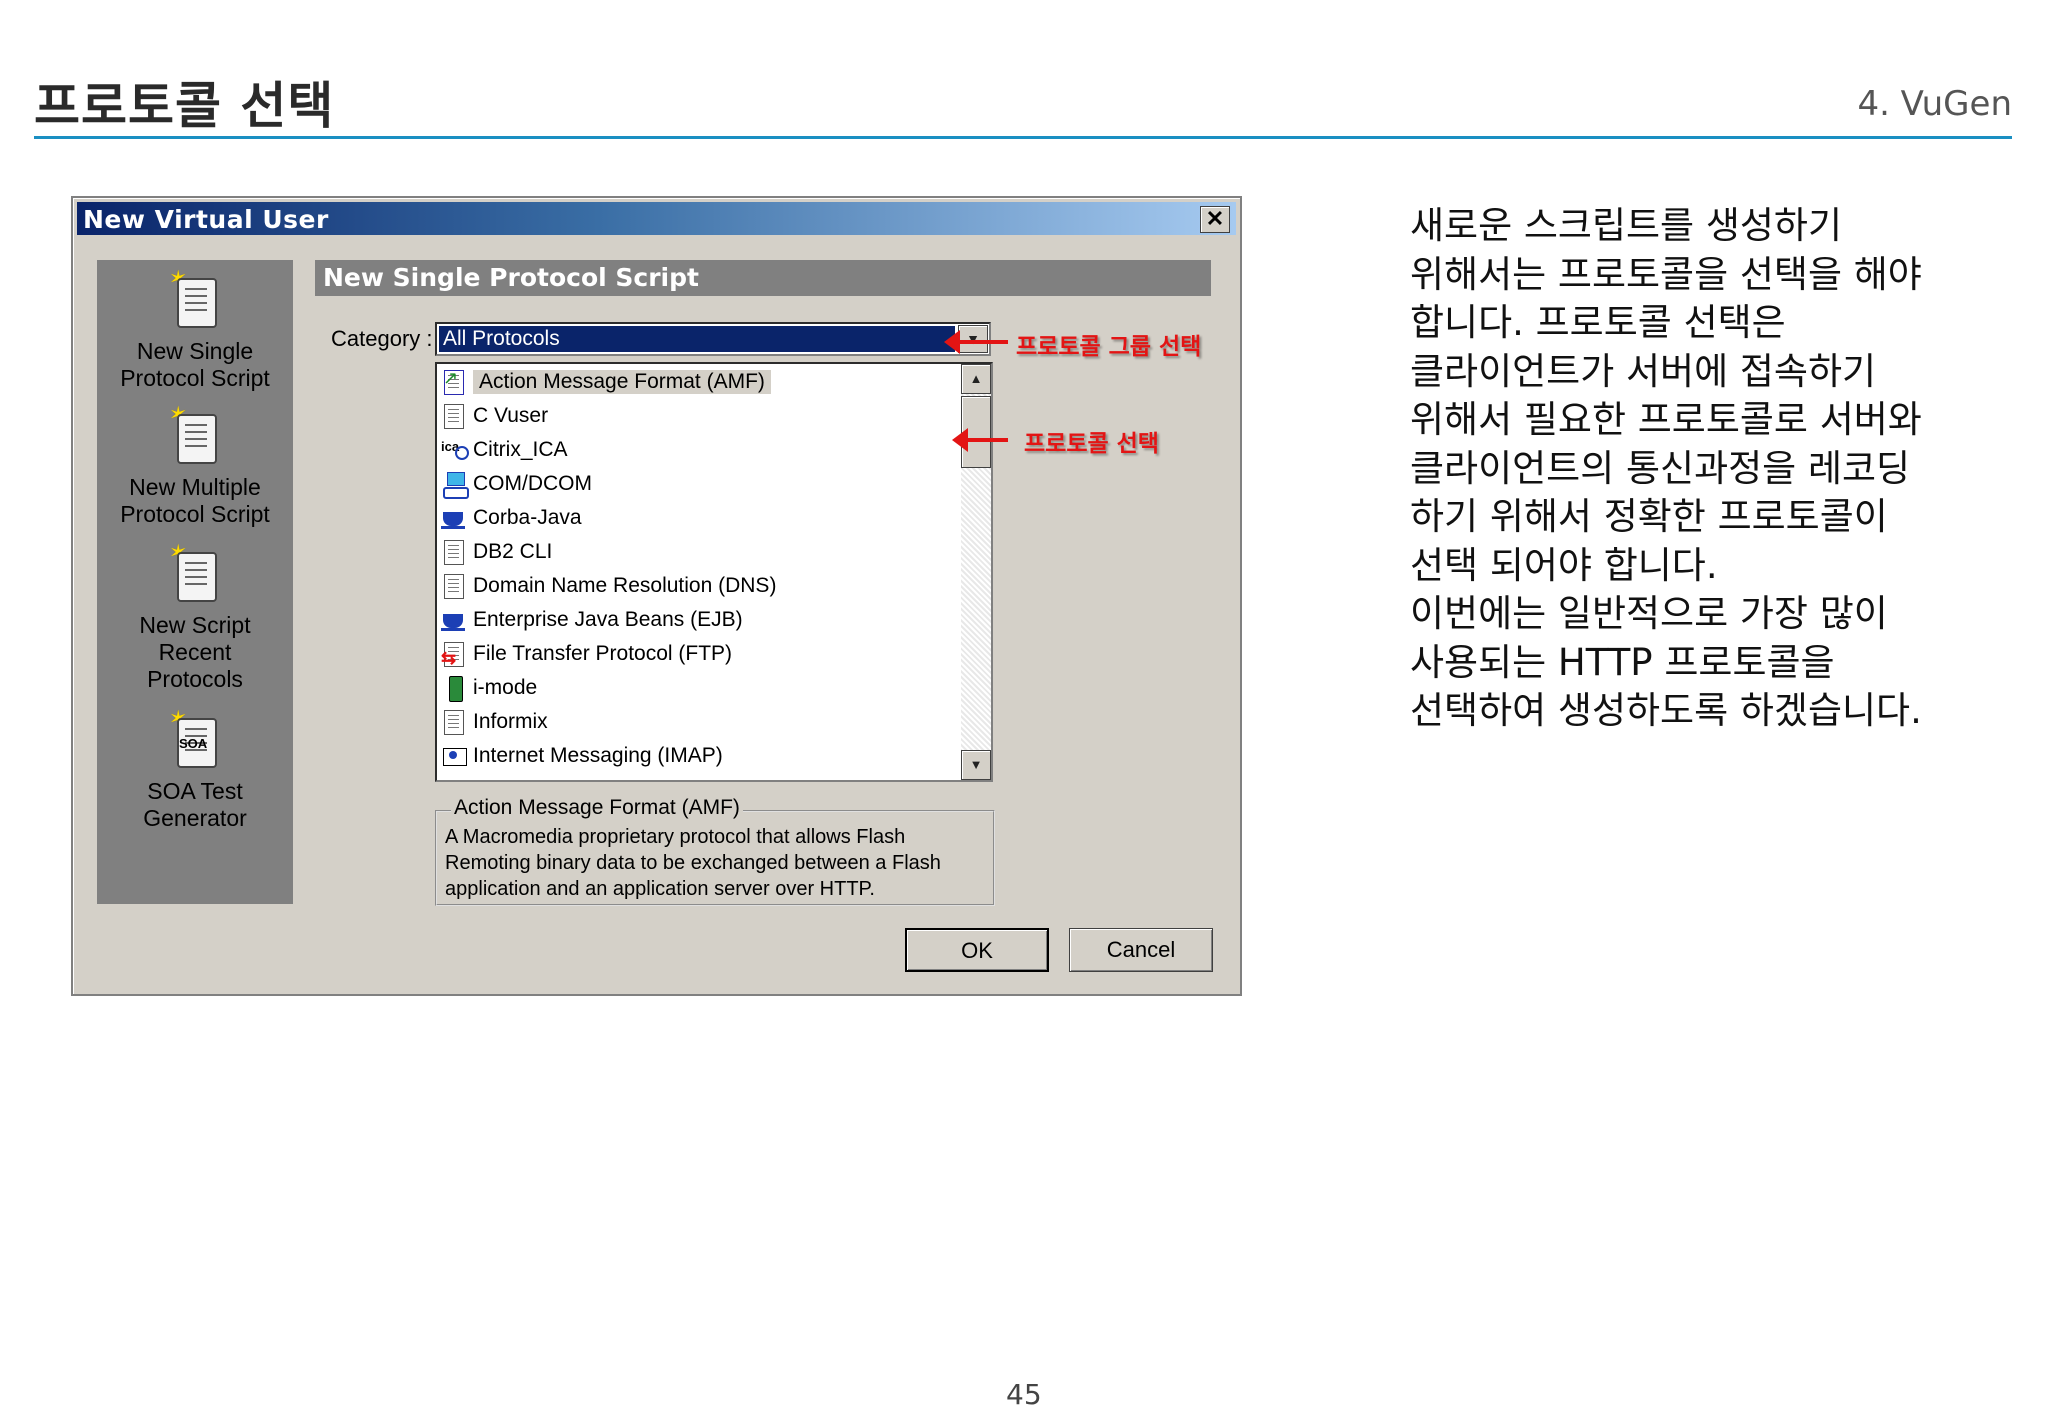  I want to click on new-multiple-script-icon: ✶, so click(195, 435).